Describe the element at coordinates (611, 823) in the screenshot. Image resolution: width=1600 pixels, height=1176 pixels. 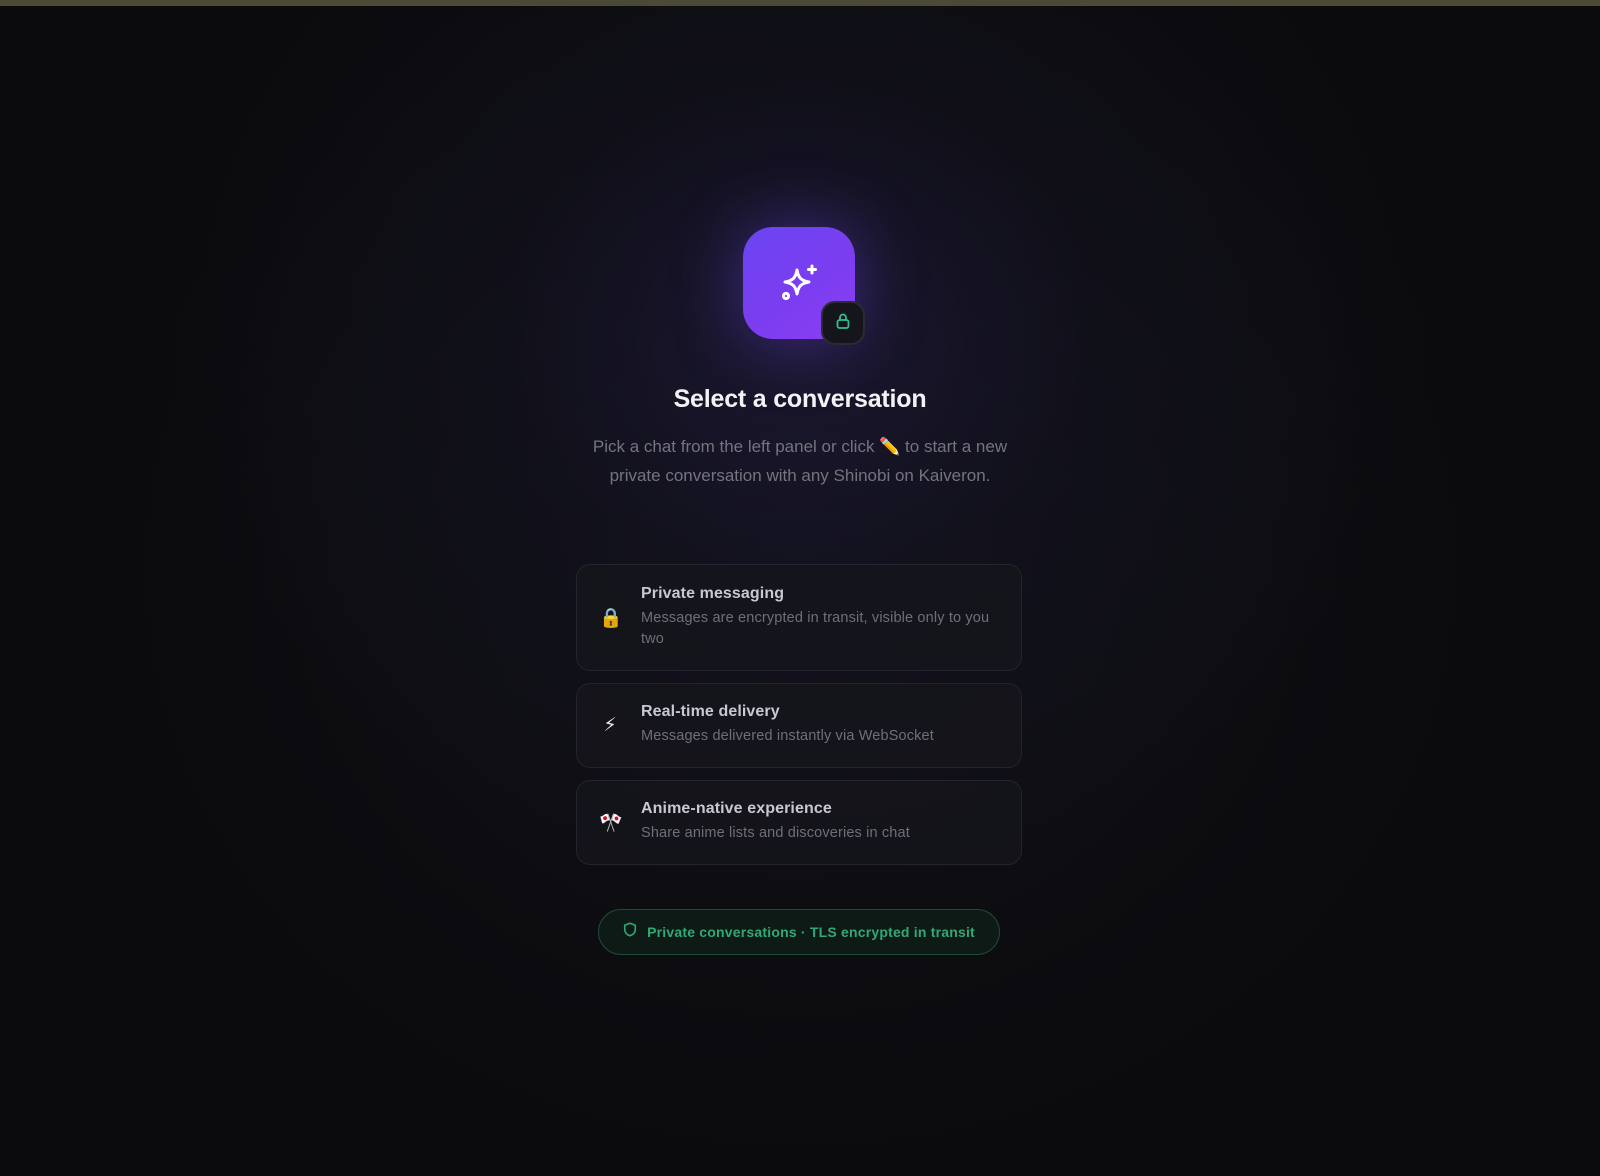
I see `crossed-flags-emoji-icon: 🎌` at that location.